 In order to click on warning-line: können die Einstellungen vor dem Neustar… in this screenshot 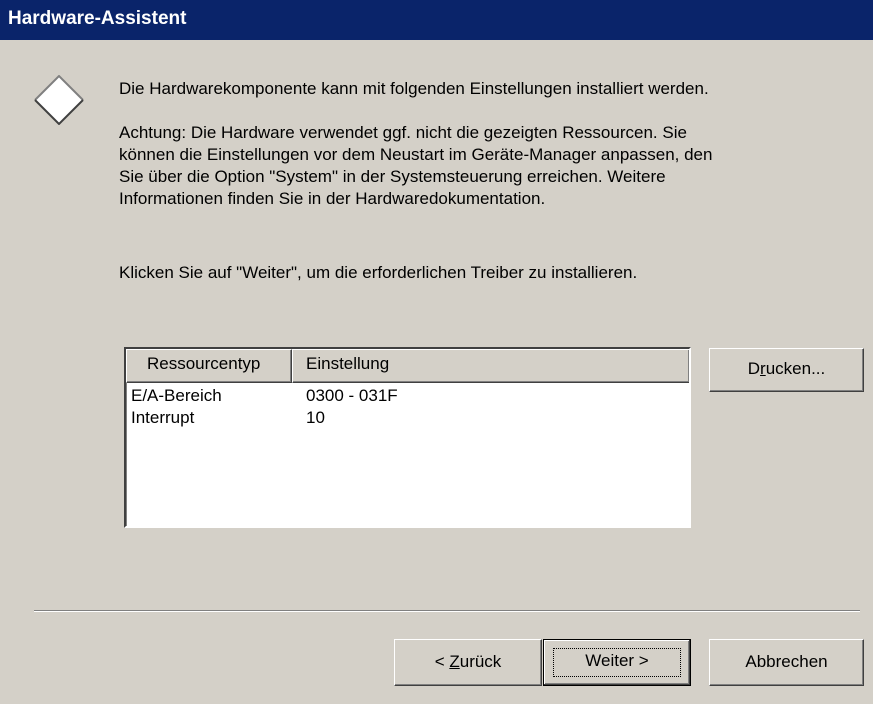, I will do `click(416, 154)`.